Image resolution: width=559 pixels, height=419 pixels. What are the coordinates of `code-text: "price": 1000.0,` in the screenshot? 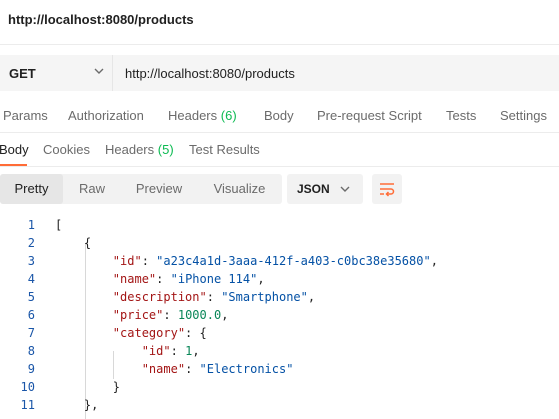 It's located at (170, 315).